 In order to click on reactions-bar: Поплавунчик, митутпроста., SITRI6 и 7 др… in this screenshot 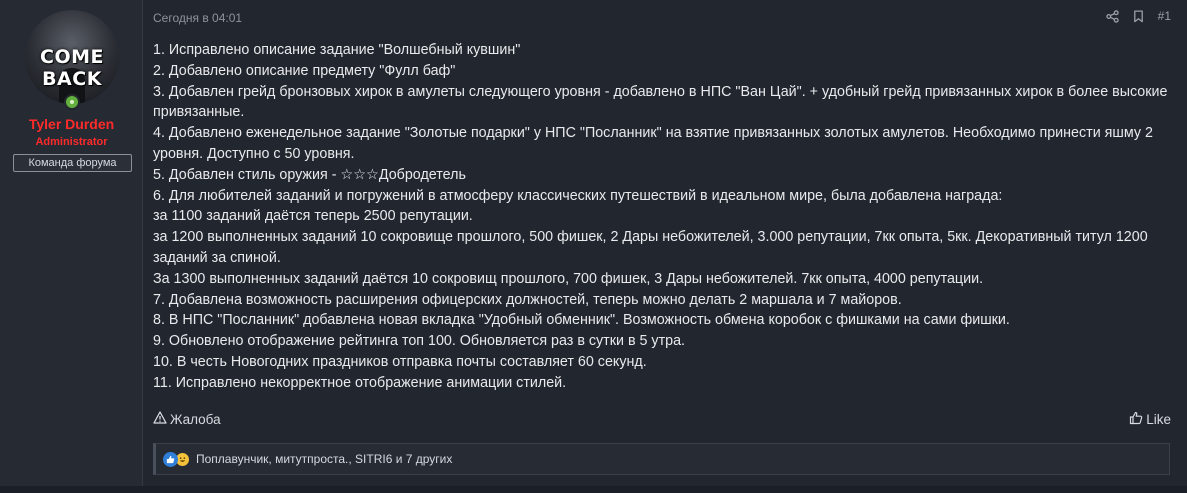, I will do `click(661, 459)`.